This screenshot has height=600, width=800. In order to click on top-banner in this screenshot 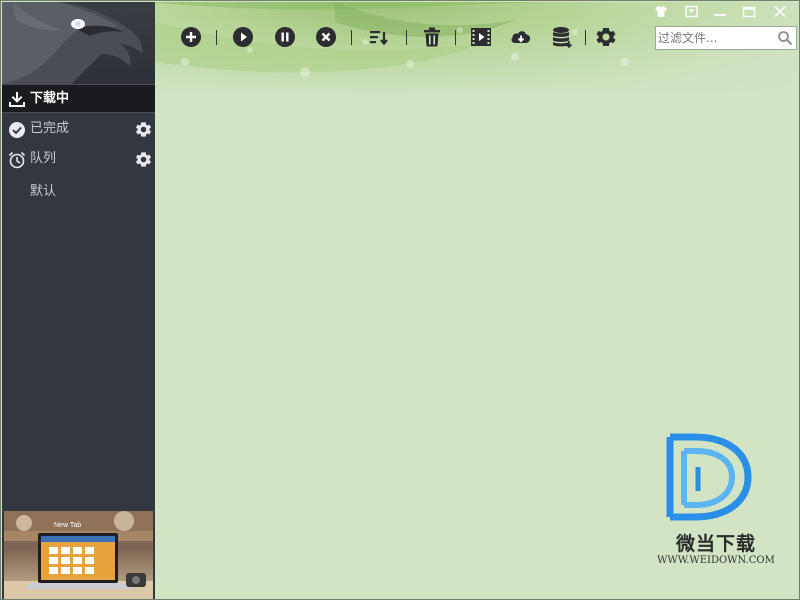, I will do `click(477, 47)`.